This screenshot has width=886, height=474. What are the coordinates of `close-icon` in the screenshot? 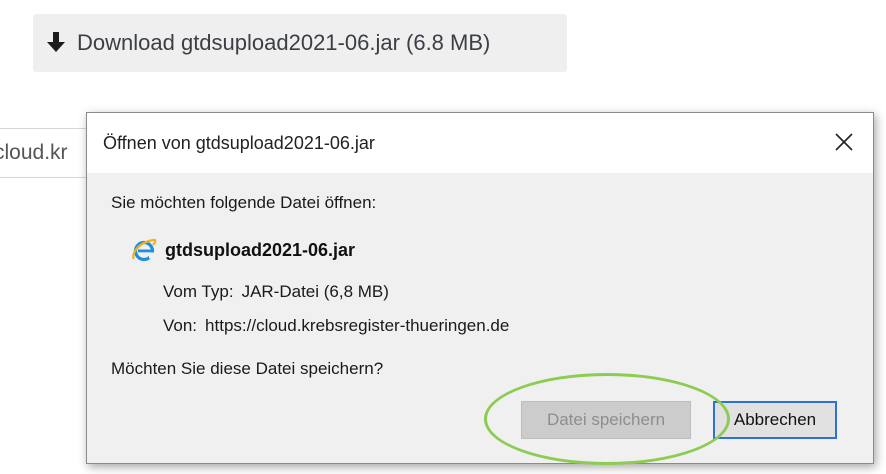 It's located at (844, 142).